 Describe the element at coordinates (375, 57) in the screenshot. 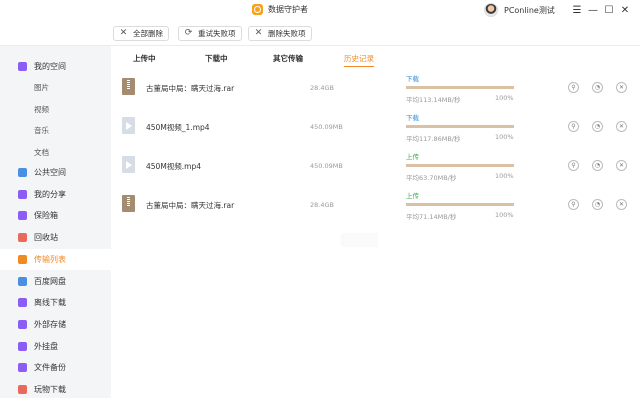

I see `transfer-tabs: 上传中 下载中 其它传输 历史记录` at that location.